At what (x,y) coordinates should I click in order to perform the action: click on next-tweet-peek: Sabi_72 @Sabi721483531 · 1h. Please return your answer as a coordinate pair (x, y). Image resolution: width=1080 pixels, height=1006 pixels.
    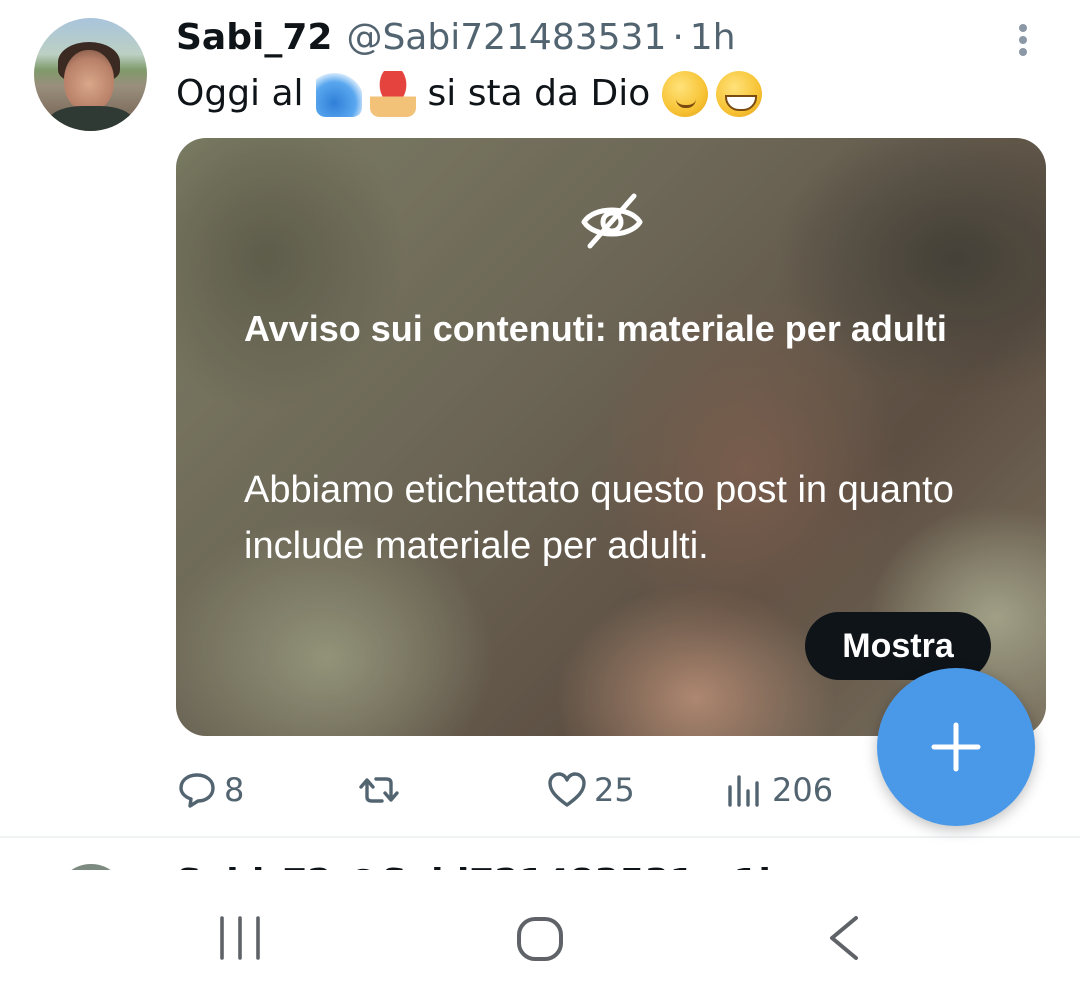
    Looking at the image, I should click on (540, 854).